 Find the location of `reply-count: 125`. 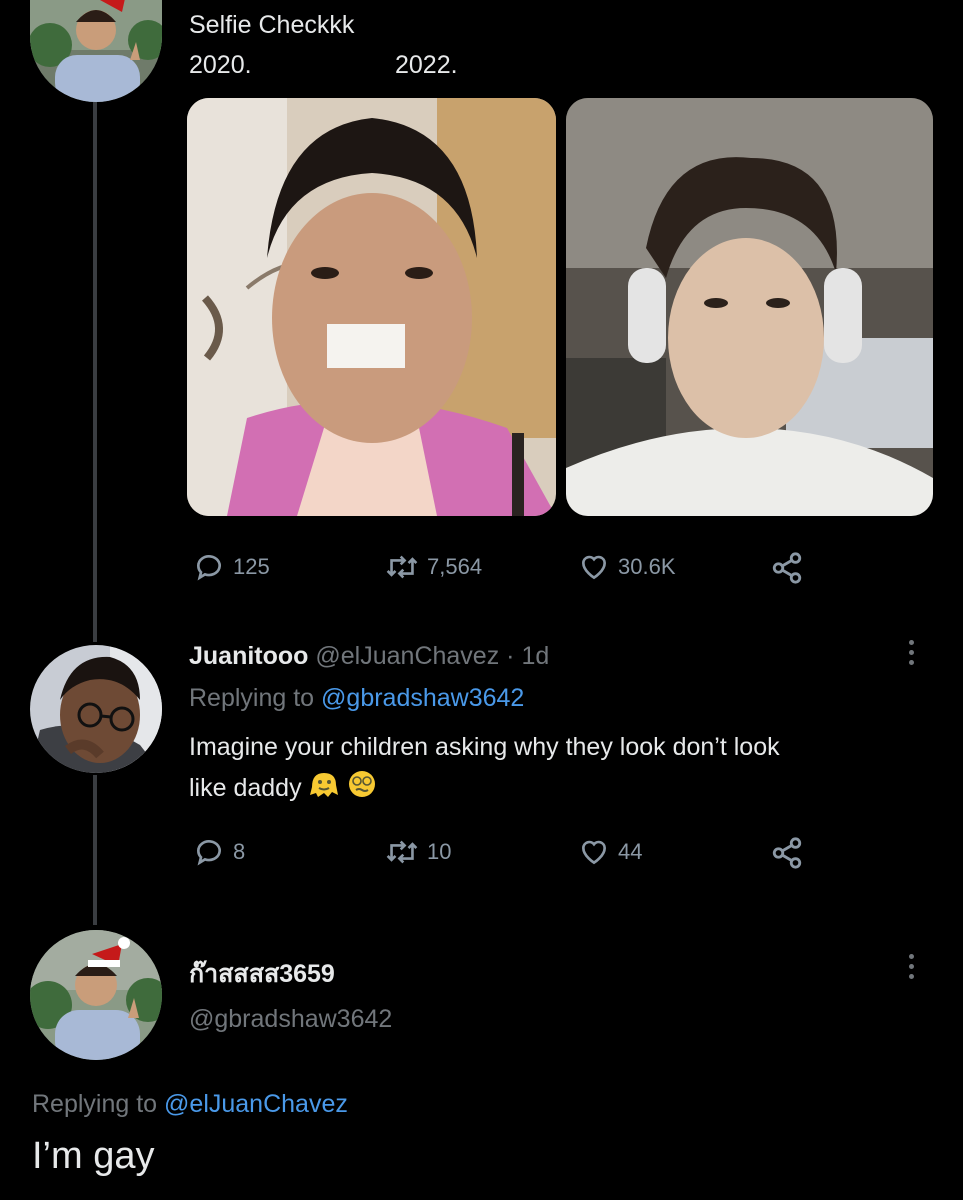

reply-count: 125 is located at coordinates (251, 566).